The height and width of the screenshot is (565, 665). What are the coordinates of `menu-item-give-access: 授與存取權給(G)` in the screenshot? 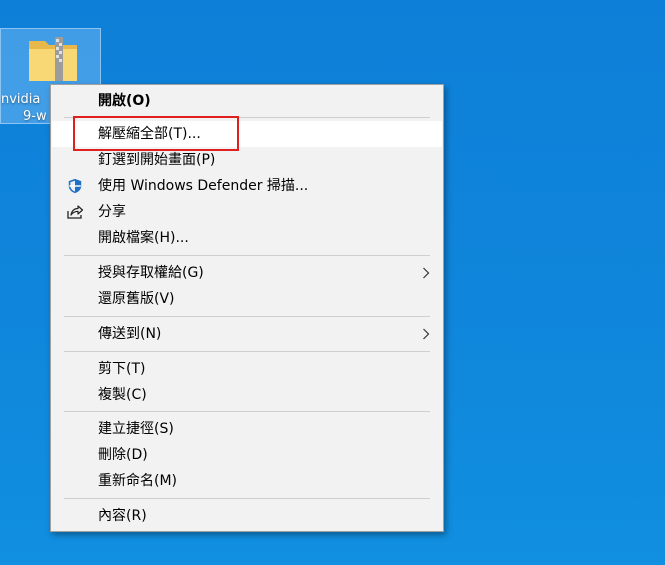 It's located at (247, 273).